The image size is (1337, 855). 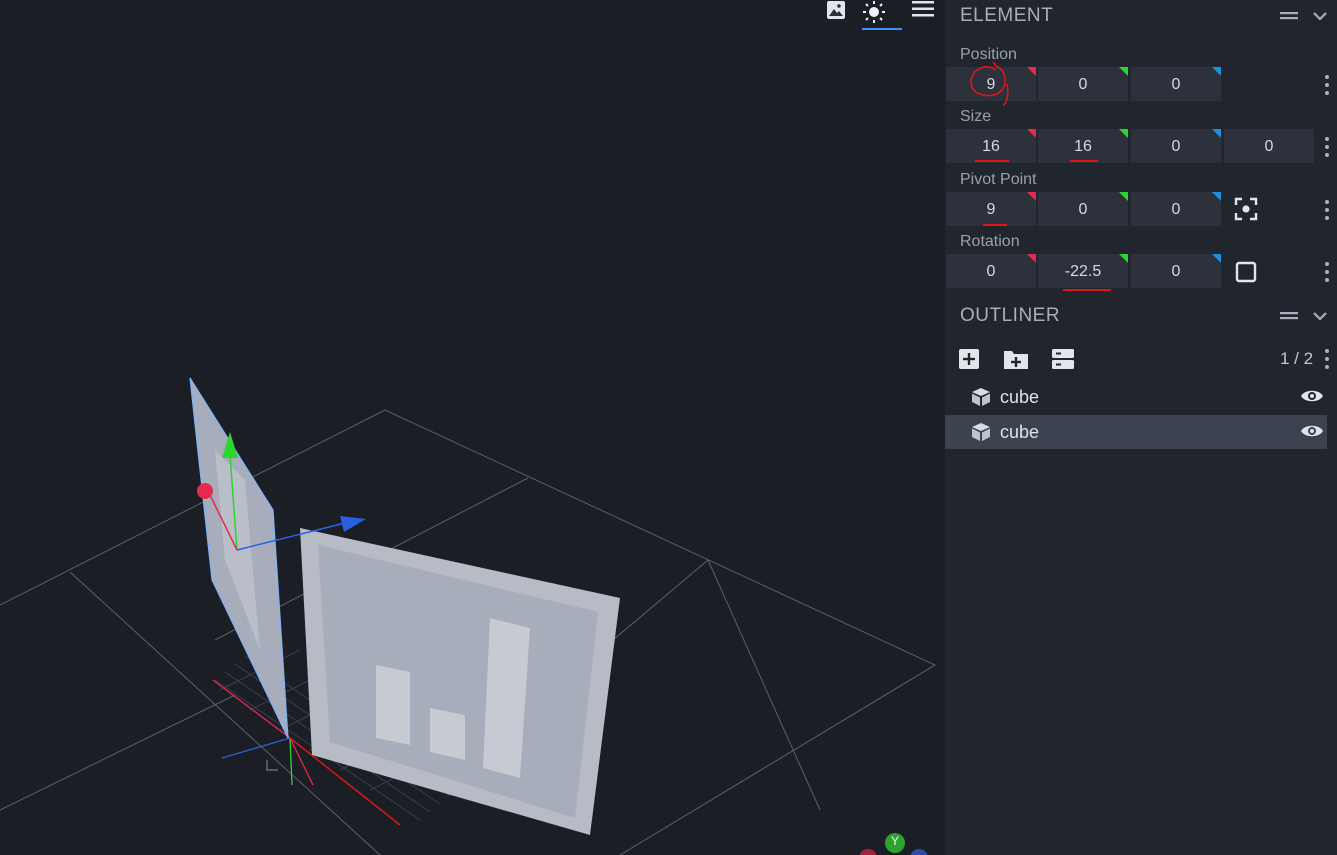 What do you see at coordinates (1136, 397) in the screenshot?
I see `outliner-item: cube` at bounding box center [1136, 397].